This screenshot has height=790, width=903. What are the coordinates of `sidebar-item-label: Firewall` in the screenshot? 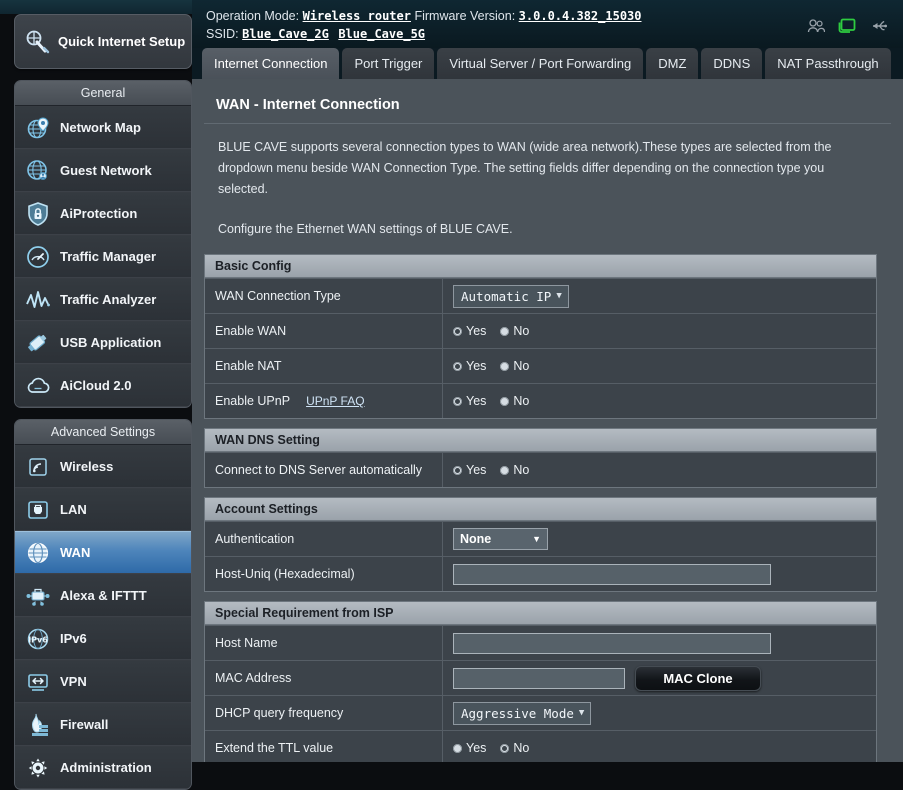 It's located at (84, 724).